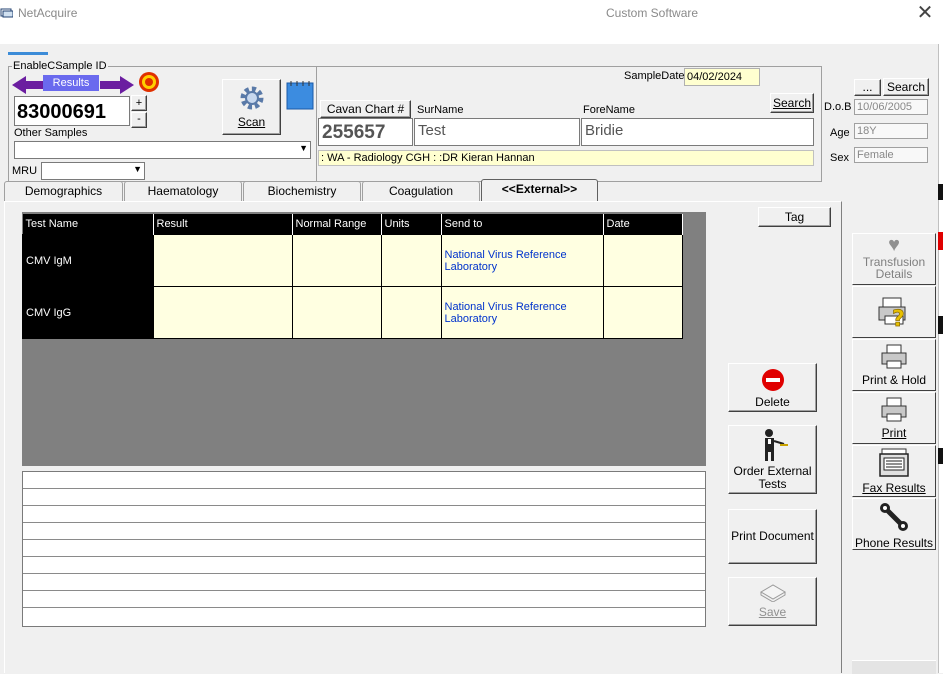 This screenshot has height=674, width=943. I want to click on phone-icon, so click(894, 517).